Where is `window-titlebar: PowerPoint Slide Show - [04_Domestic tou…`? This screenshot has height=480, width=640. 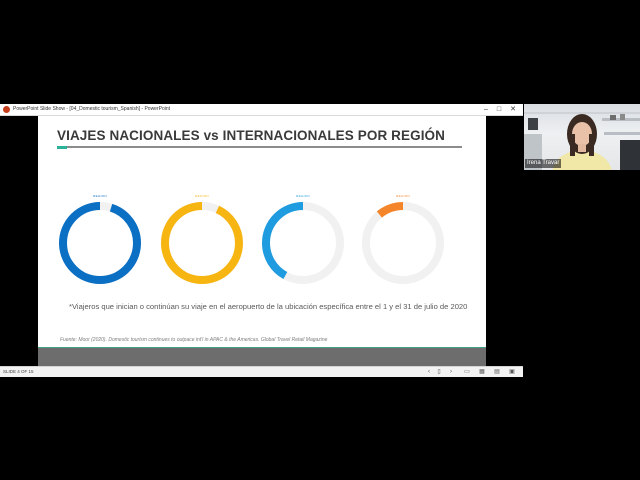
window-titlebar: PowerPoint Slide Show - [04_Domestic tou… is located at coordinates (261, 110).